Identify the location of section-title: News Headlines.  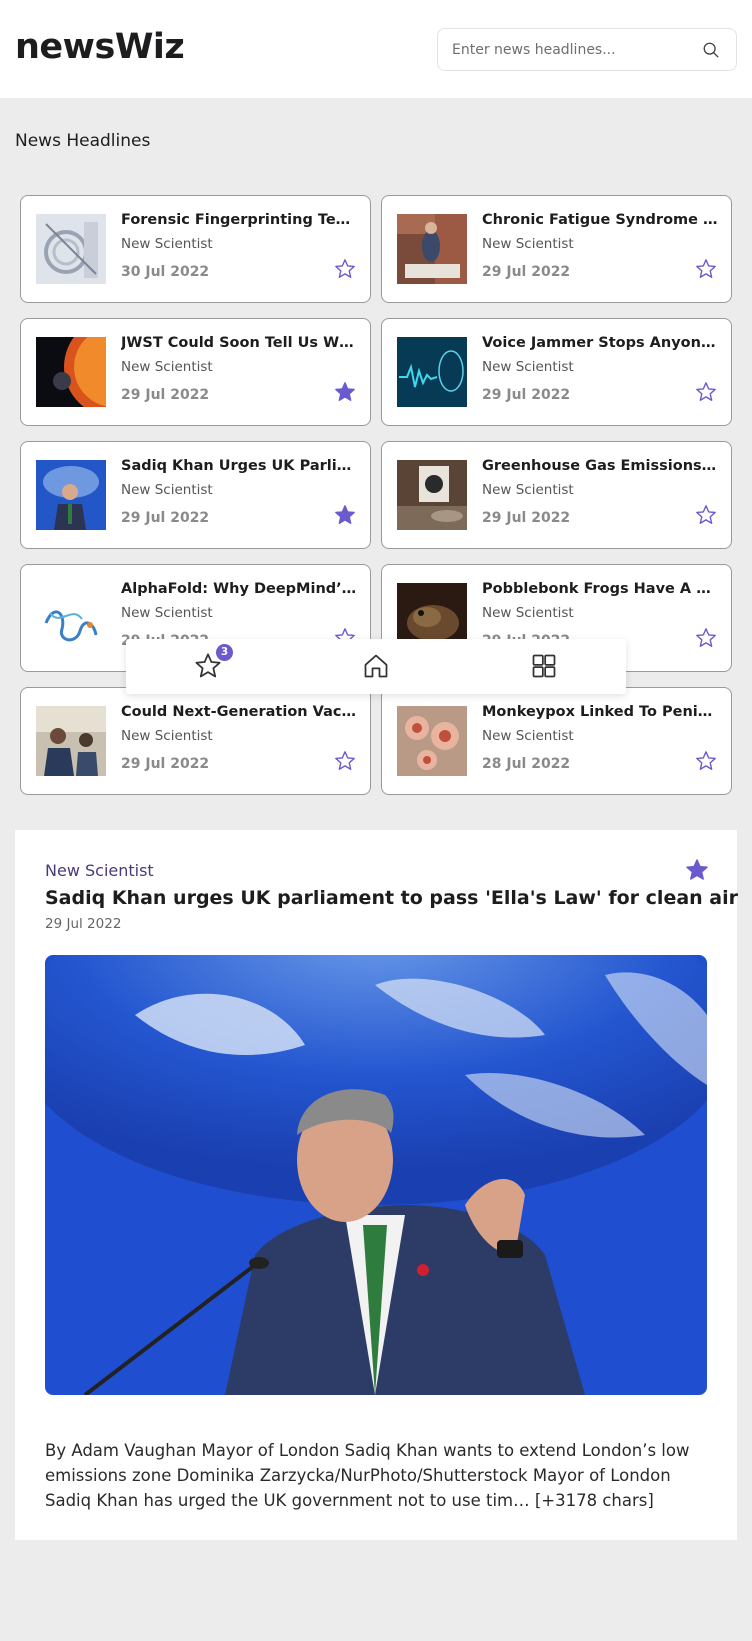
(83, 141).